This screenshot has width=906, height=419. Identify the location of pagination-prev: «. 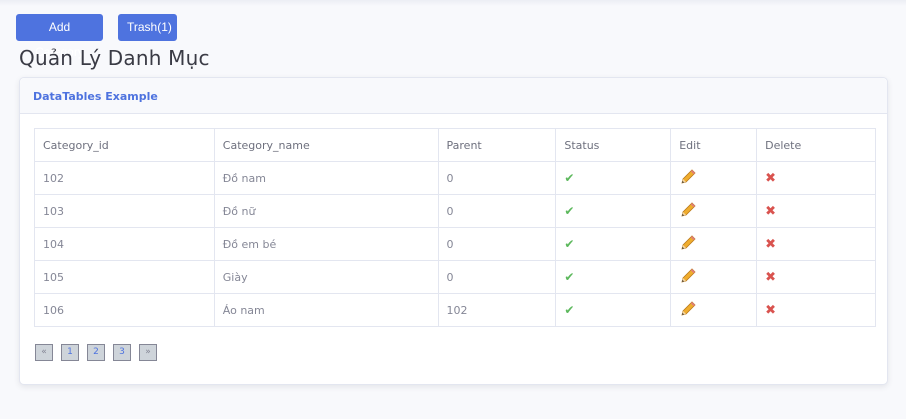
(44, 352).